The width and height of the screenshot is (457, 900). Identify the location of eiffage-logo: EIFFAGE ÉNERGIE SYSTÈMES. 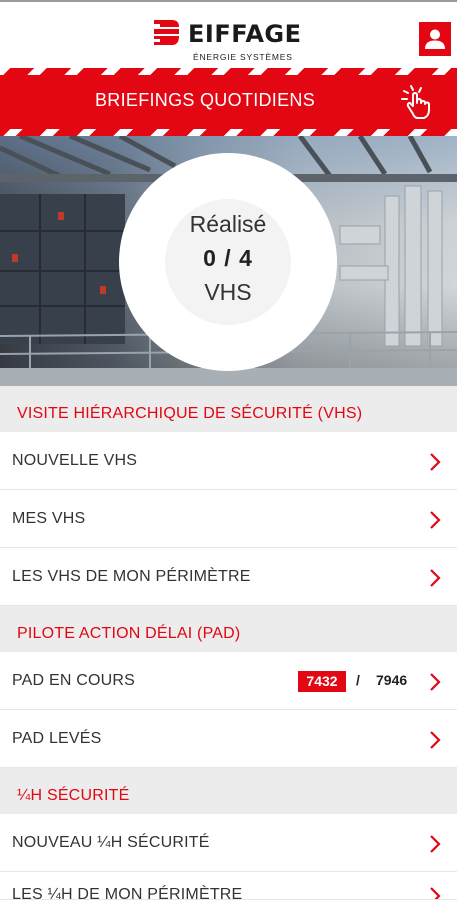
(232, 40).